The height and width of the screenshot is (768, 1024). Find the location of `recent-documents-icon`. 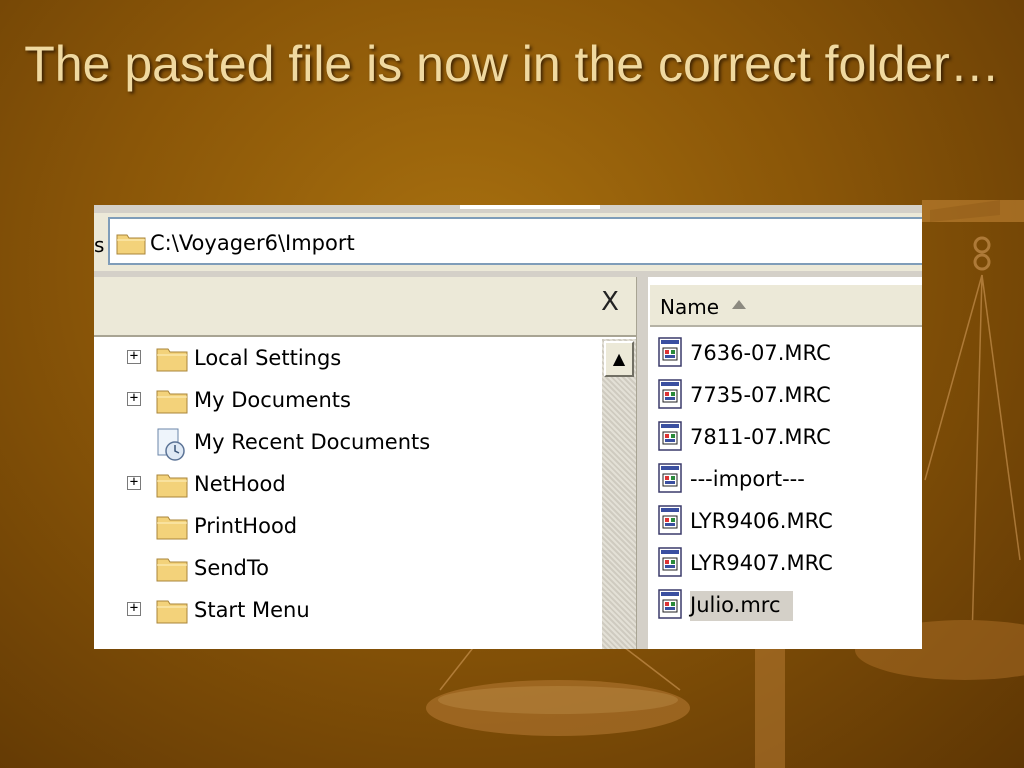

recent-documents-icon is located at coordinates (172, 447).